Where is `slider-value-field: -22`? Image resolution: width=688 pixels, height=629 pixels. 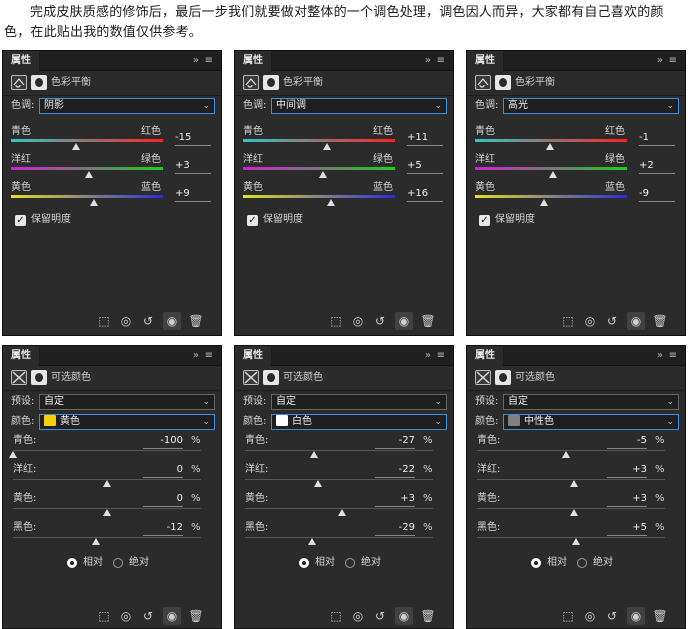
slider-value-field: -22 is located at coordinates (395, 470).